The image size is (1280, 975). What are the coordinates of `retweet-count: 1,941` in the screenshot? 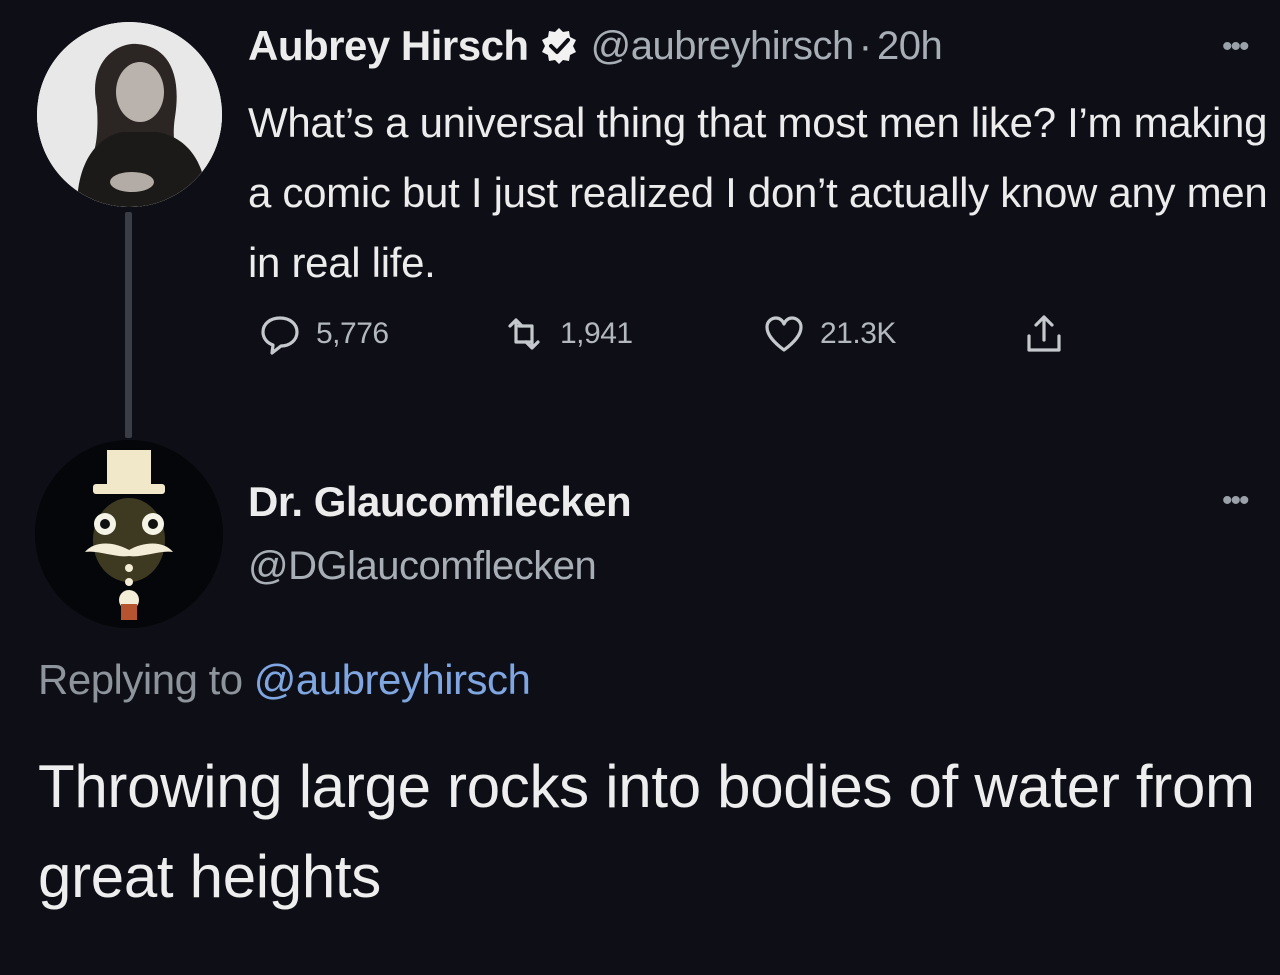 It's located at (596, 333).